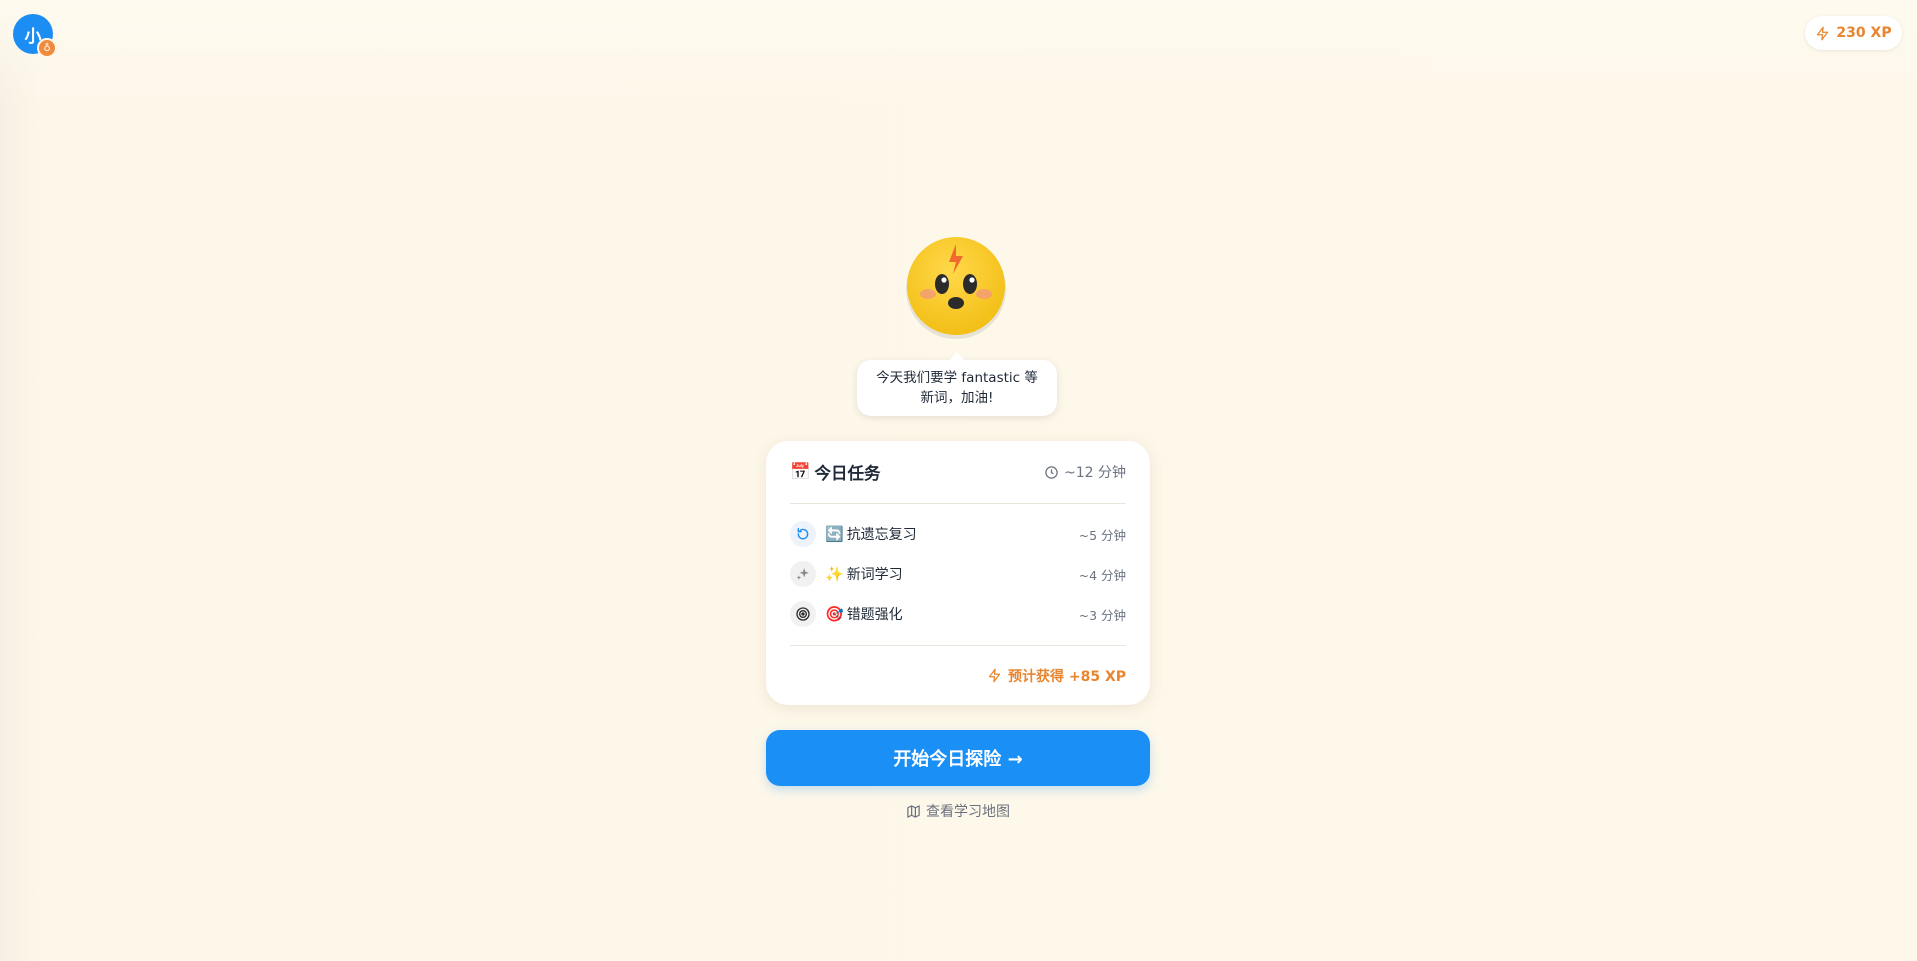 This screenshot has height=961, width=1917. I want to click on start-adventure-button: 开始今日探险 →, so click(958, 758).